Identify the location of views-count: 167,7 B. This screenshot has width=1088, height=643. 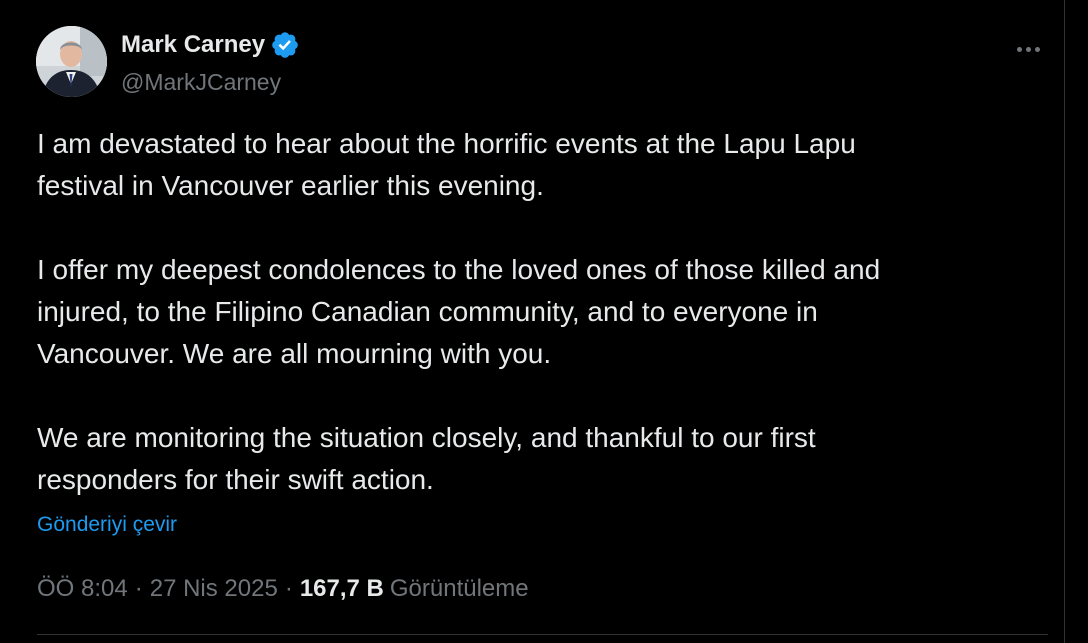
(341, 588).